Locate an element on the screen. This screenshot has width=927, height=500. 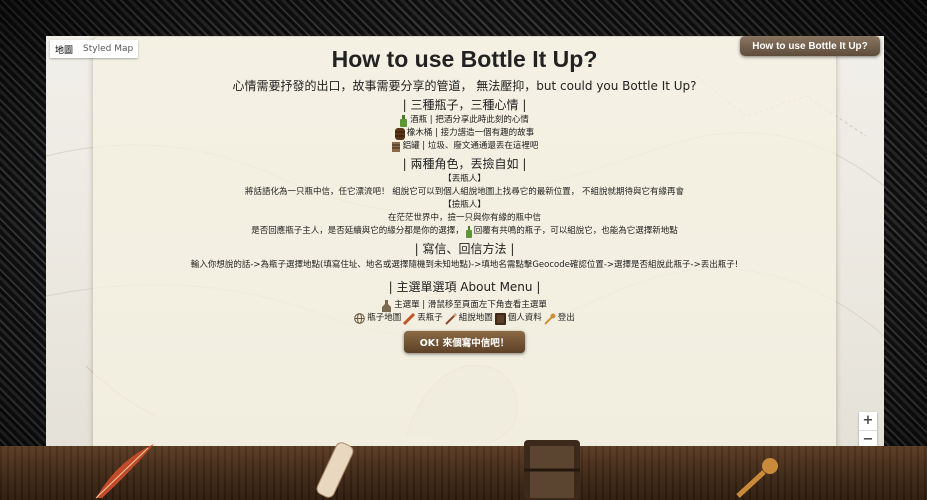
brass-key-icon is located at coordinates (757, 478).